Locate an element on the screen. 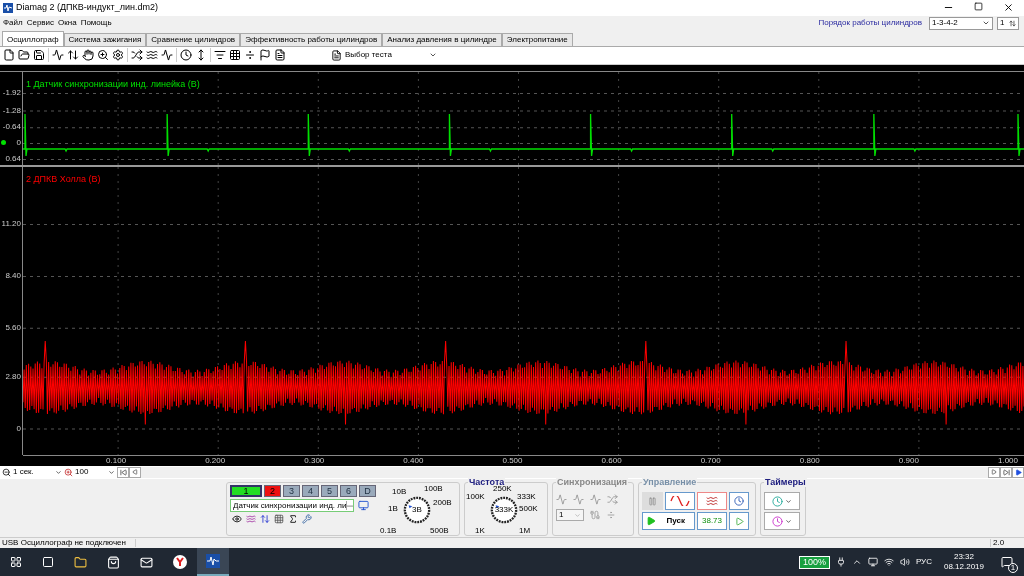 Image resolution: width=1024 pixels, height=576 pixels. tab: Анализ давления в цилиндре is located at coordinates (442, 39).